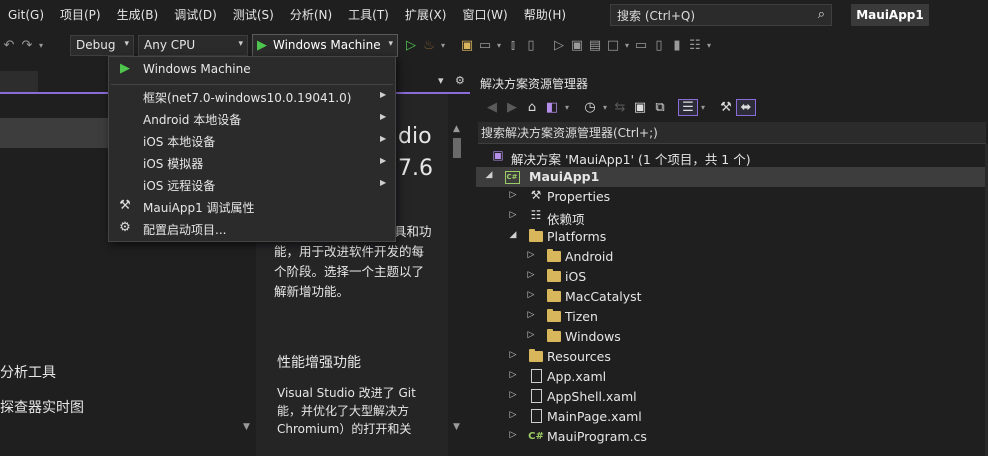 The width and height of the screenshot is (988, 456). Describe the element at coordinates (620, 107) in the screenshot. I see `sync-icon: ⇆` at that location.